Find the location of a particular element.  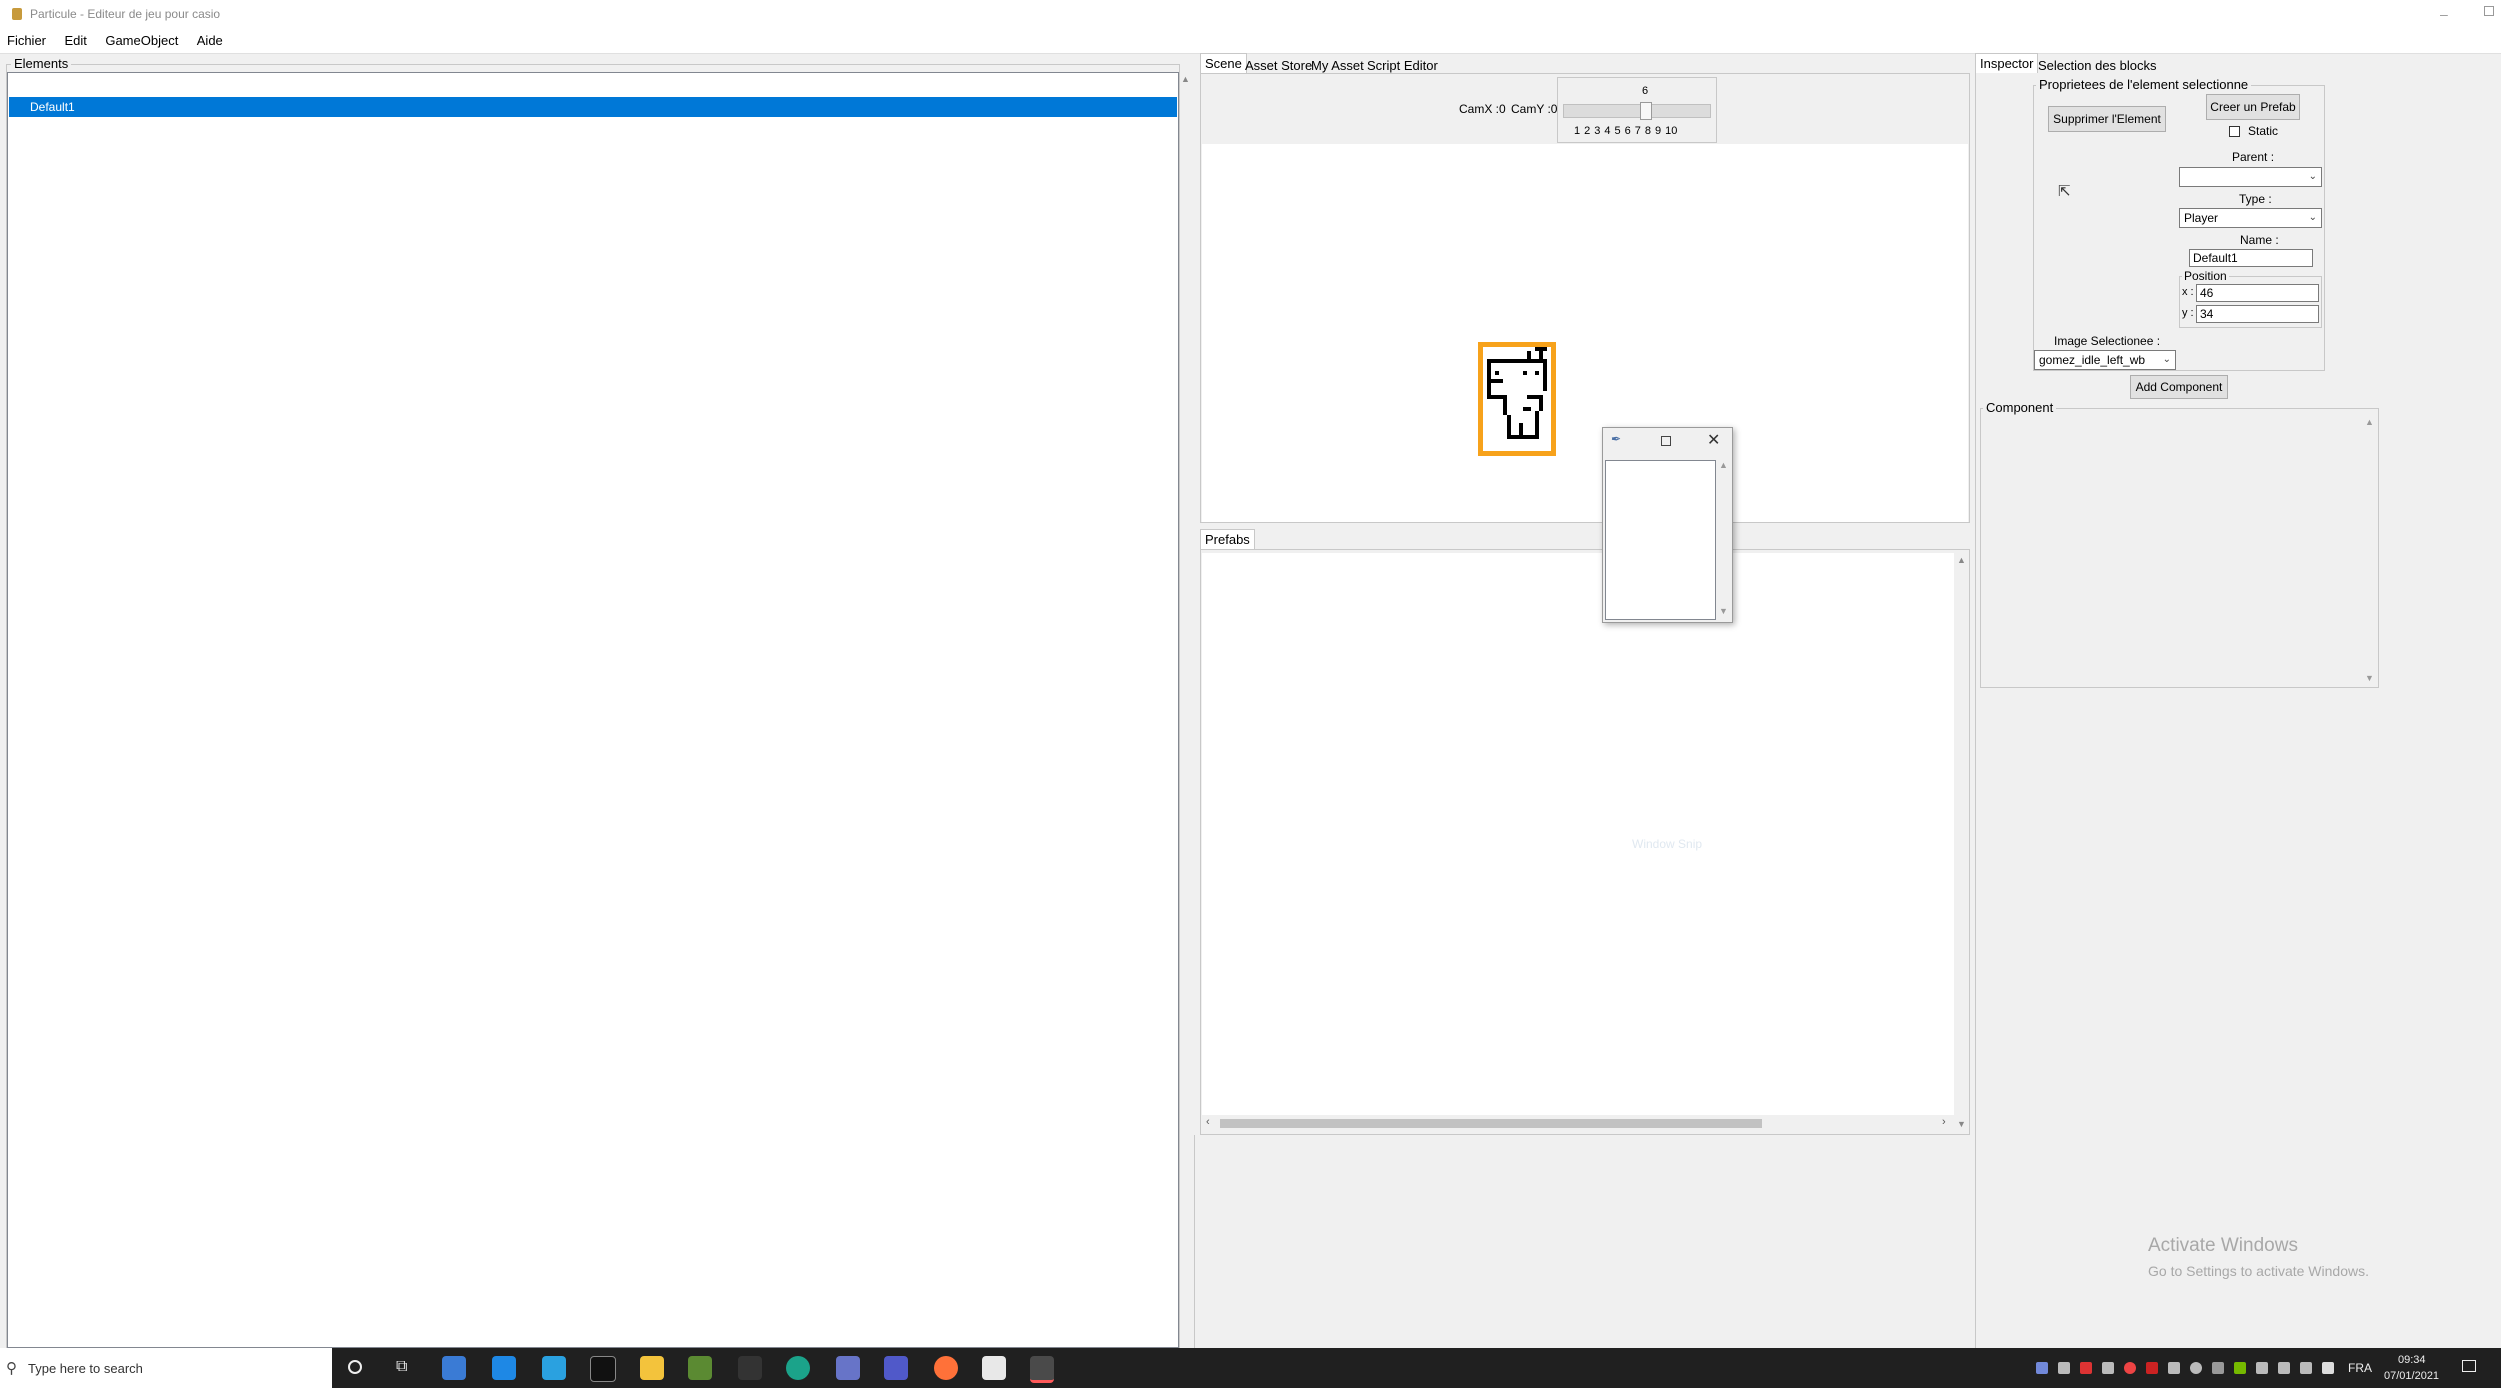

component-label: Component is located at coordinates (2020, 407).